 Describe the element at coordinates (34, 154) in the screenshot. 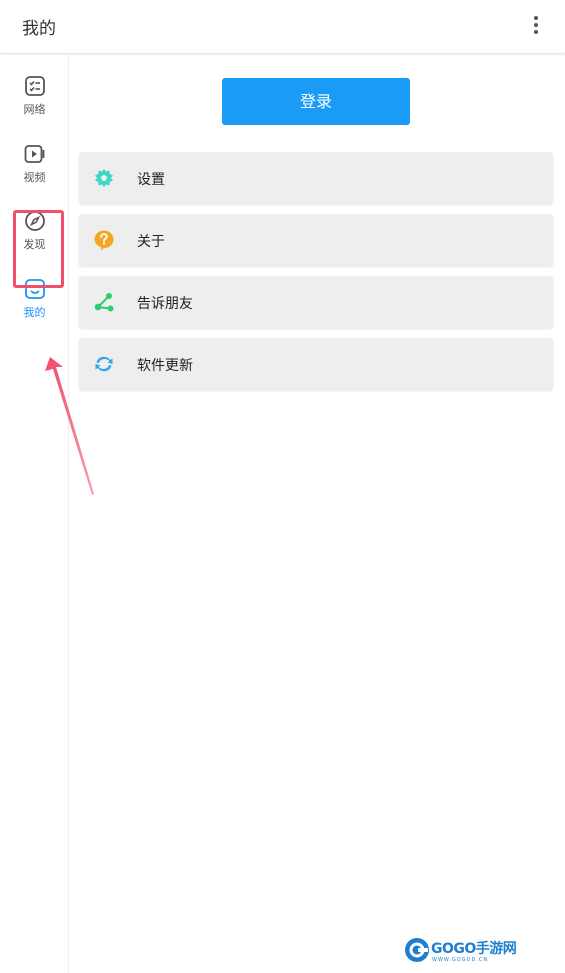

I see `video-icon` at that location.